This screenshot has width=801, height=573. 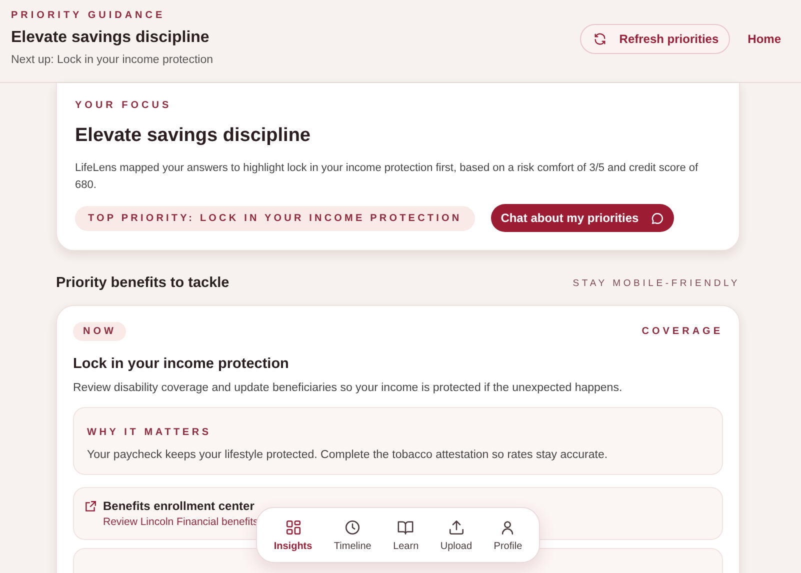 I want to click on nav-tab: Insights, so click(x=293, y=535).